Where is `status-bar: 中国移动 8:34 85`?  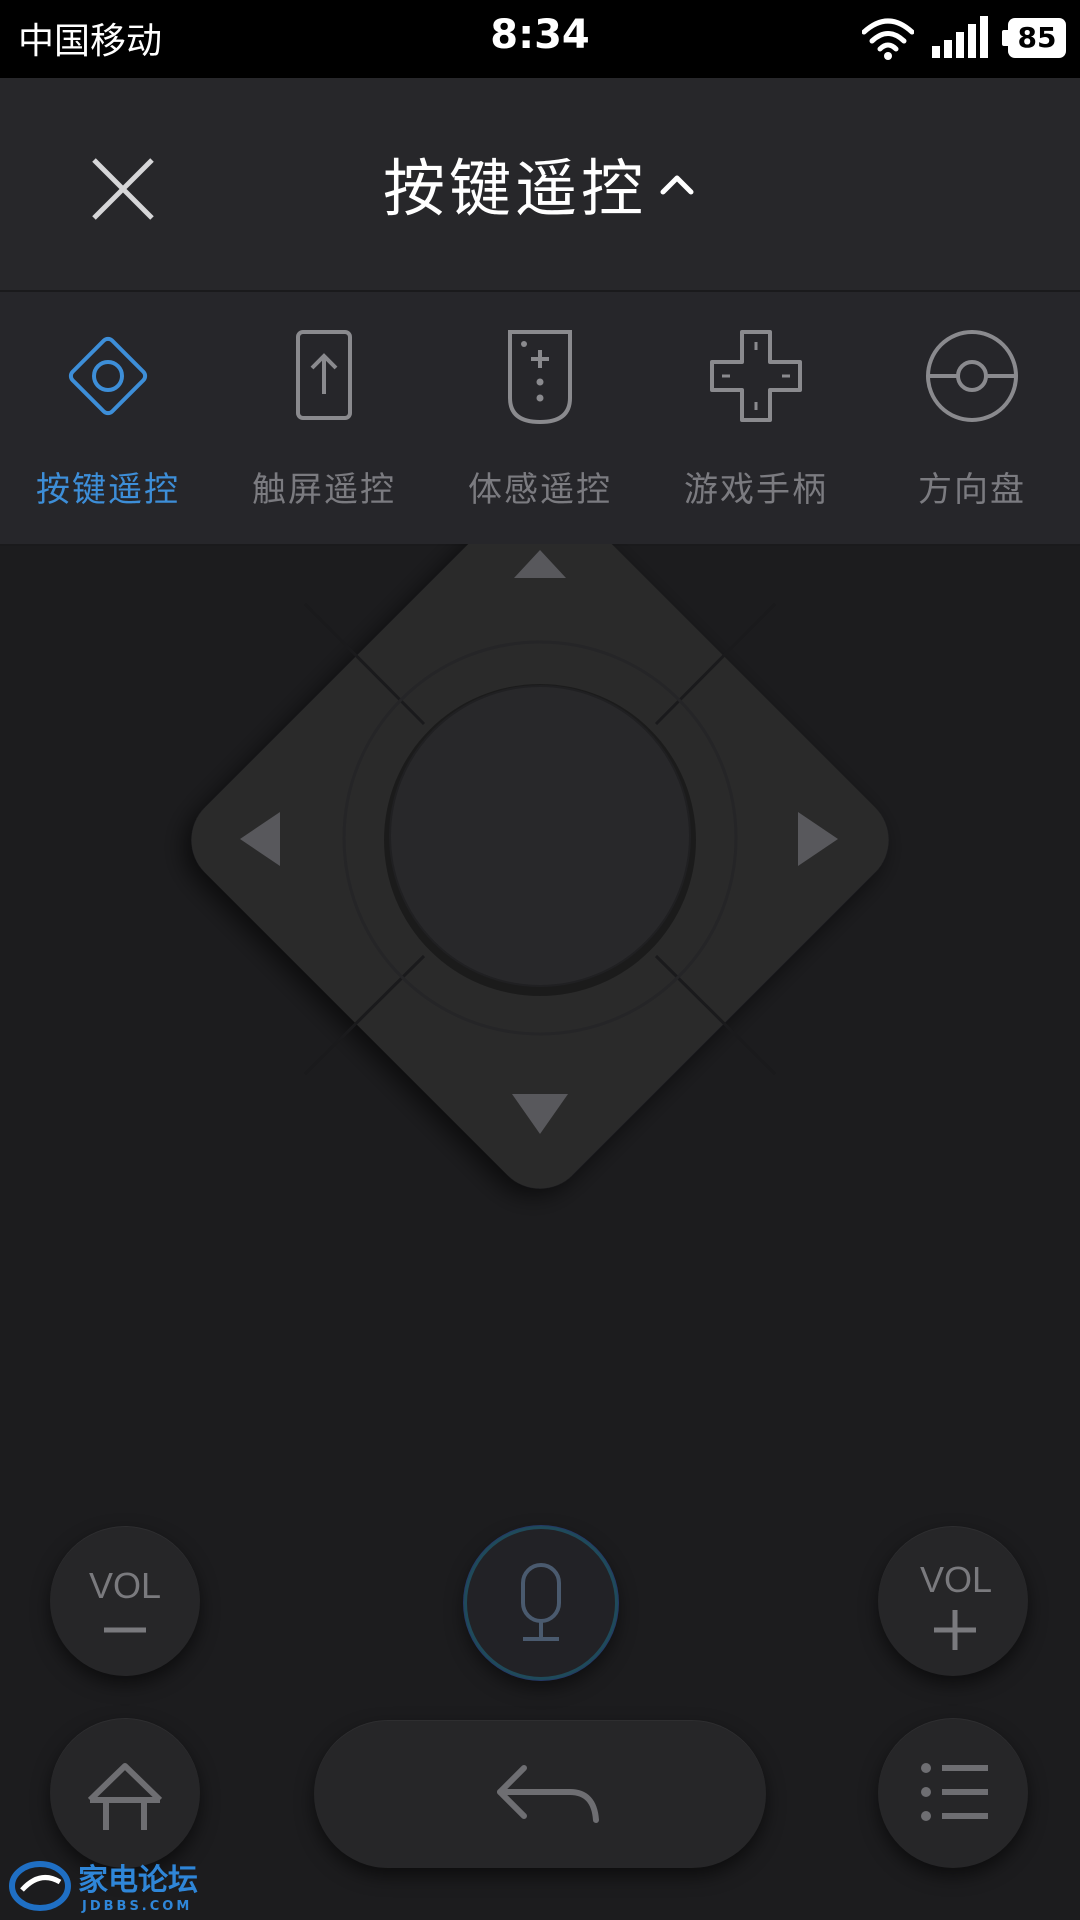
status-bar: 中国移动 8:34 85 is located at coordinates (540, 39).